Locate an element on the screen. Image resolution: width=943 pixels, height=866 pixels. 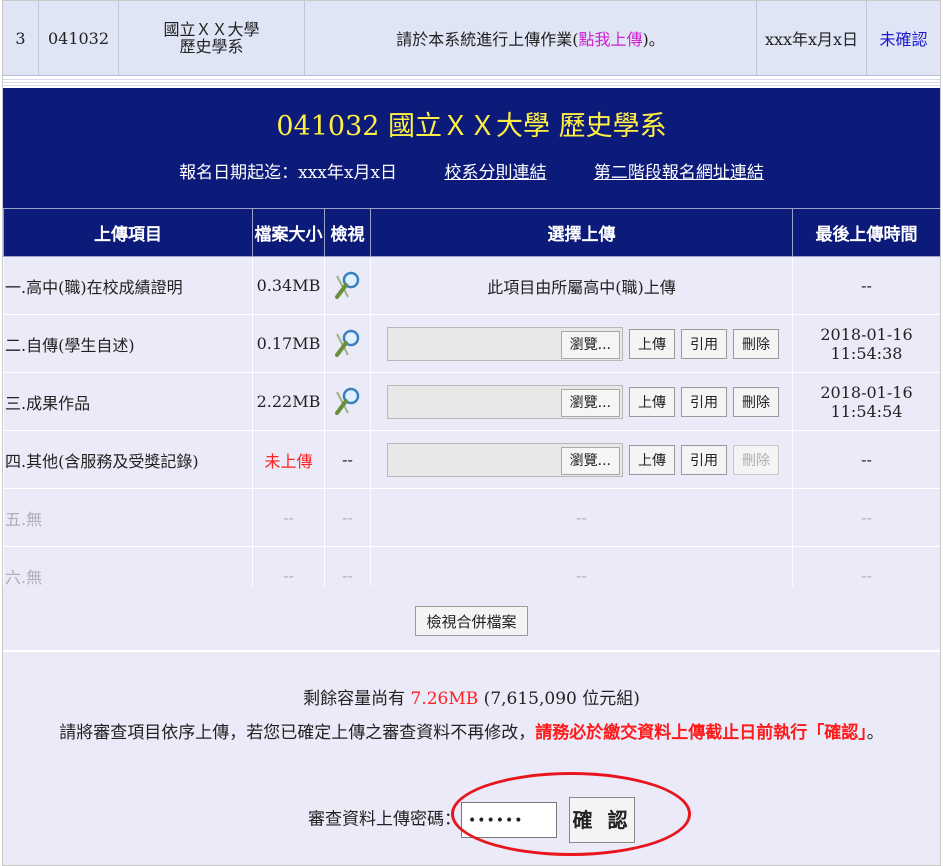
last-upload-time: 2018-01-16 11:54:38 is located at coordinates (866, 343).